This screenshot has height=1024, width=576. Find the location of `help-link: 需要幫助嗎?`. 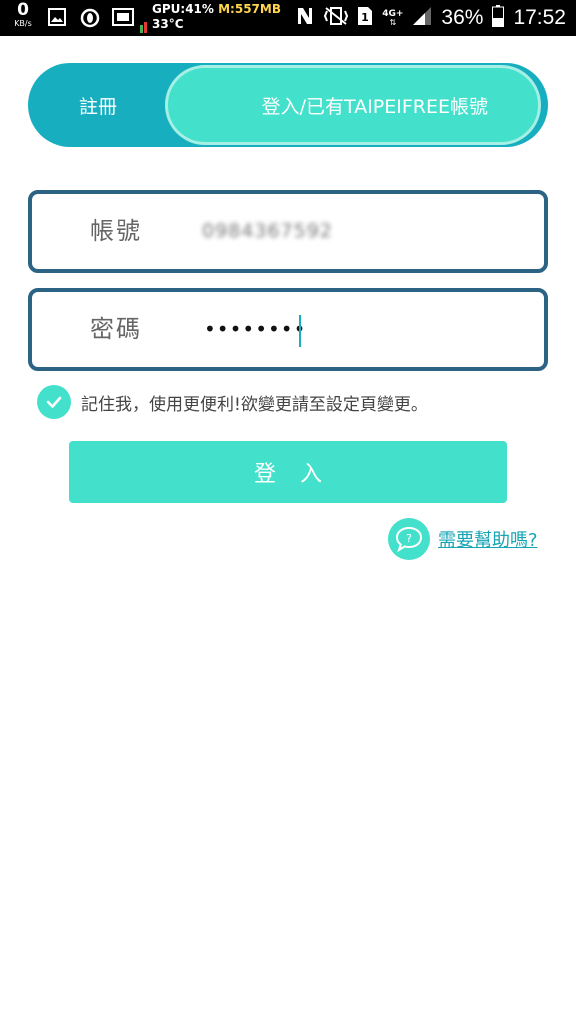

help-link: 需要幫助嗎? is located at coordinates (488, 539).